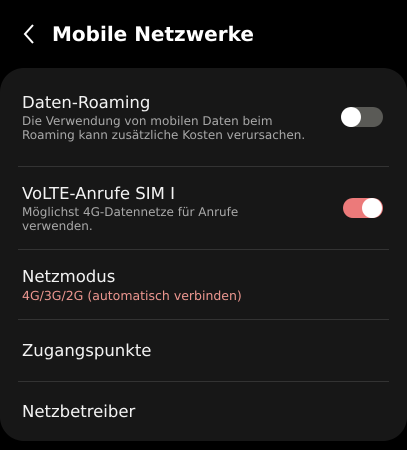 The image size is (407, 450). What do you see at coordinates (79, 411) in the screenshot?
I see `setting-title: Netzbetreiber` at bounding box center [79, 411].